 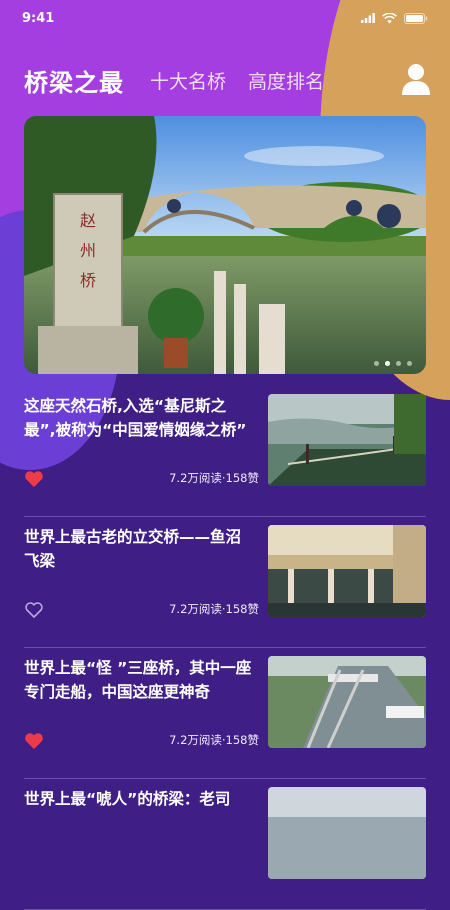 What do you see at coordinates (387, 363) in the screenshot?
I see `carousel-dot-active` at bounding box center [387, 363].